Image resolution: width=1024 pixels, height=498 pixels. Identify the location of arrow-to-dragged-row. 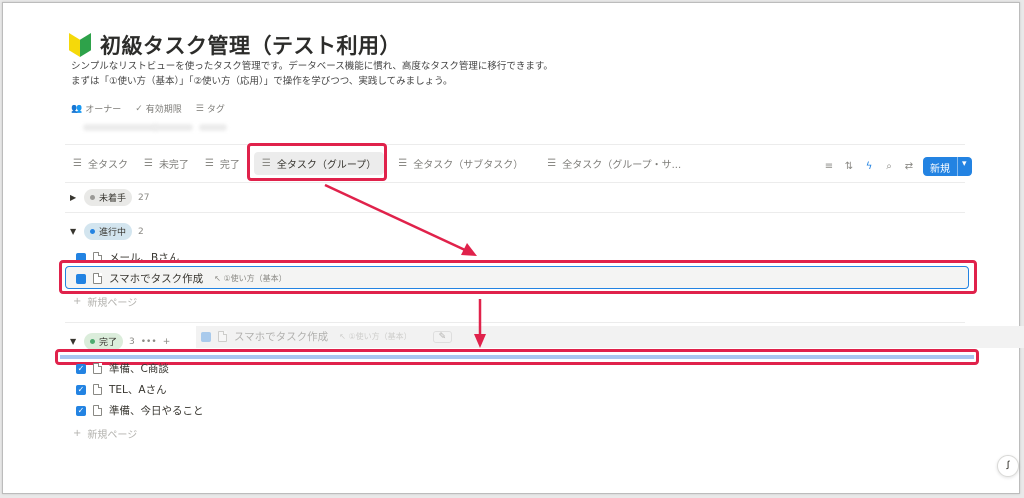
(395, 217).